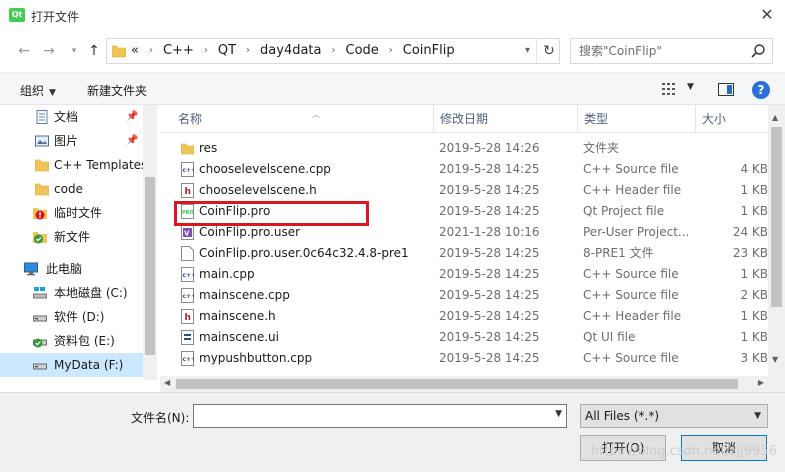 Image resolution: width=785 pixels, height=472 pixels. I want to click on cpp-source-icon: c++, so click(187, 358).